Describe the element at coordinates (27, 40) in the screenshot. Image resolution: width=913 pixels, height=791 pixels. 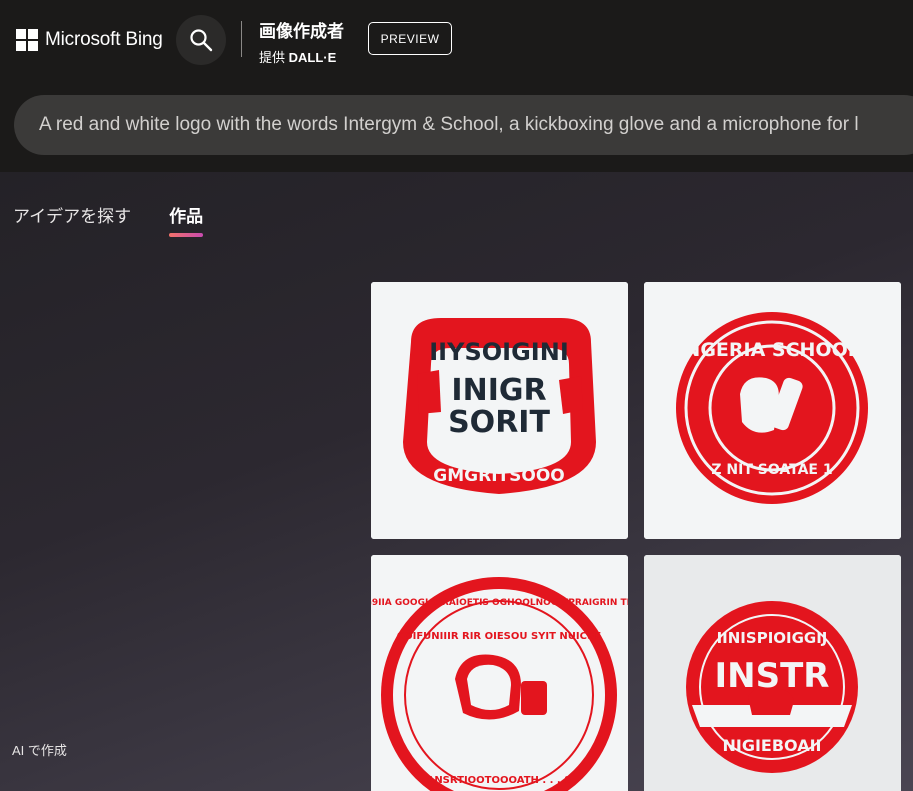
I see `microsoft-logo-icon` at that location.